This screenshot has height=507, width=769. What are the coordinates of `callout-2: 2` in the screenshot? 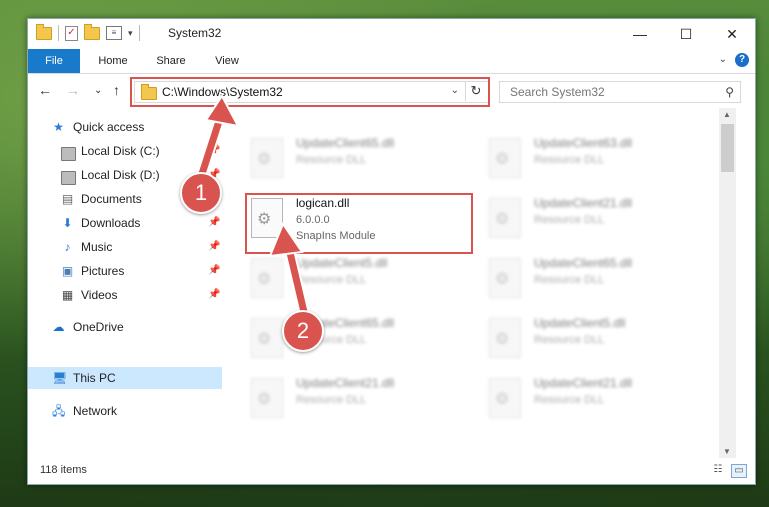 It's located at (303, 331).